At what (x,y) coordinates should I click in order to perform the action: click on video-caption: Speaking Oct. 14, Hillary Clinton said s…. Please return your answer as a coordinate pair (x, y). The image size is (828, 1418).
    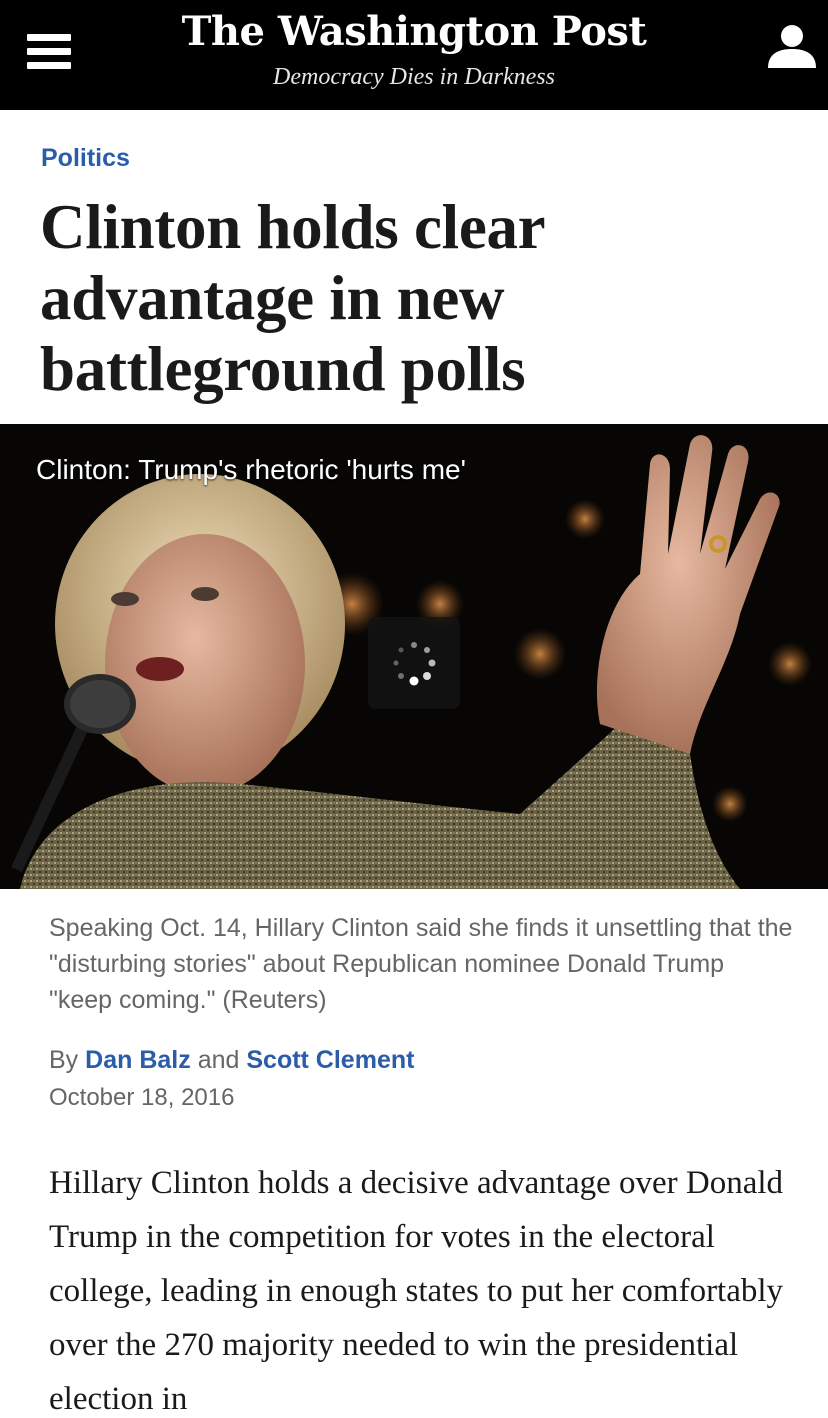
    Looking at the image, I should click on (421, 964).